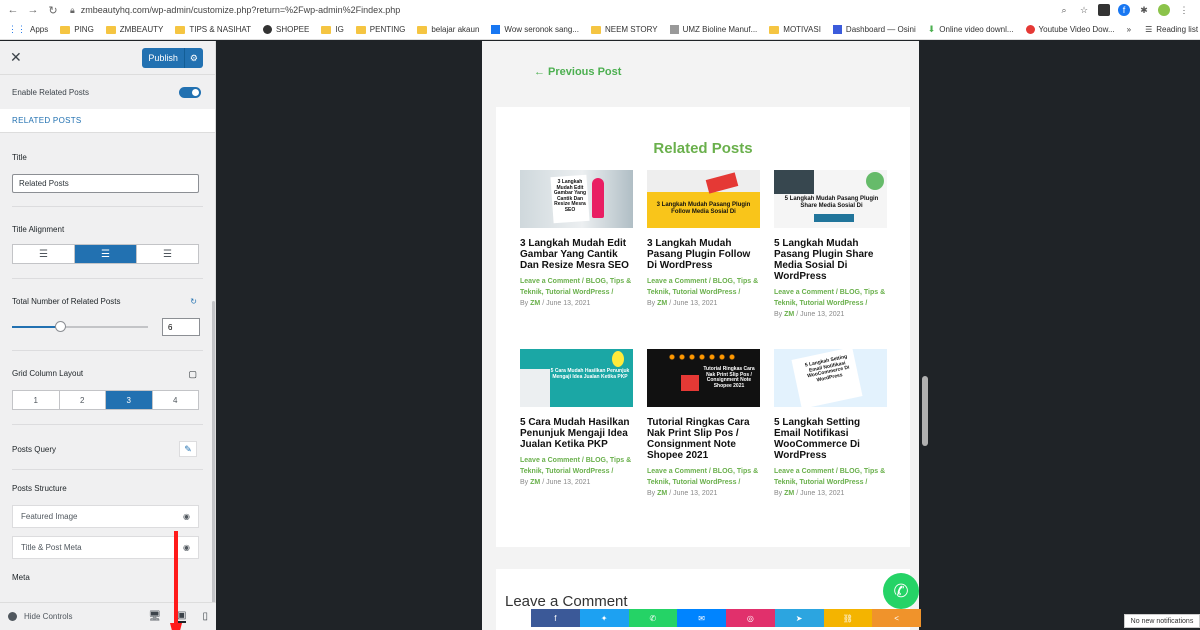 This screenshot has width=1200, height=630. Describe the element at coordinates (624, 29) in the screenshot. I see `bookmark-item: NEEM STORY` at that location.